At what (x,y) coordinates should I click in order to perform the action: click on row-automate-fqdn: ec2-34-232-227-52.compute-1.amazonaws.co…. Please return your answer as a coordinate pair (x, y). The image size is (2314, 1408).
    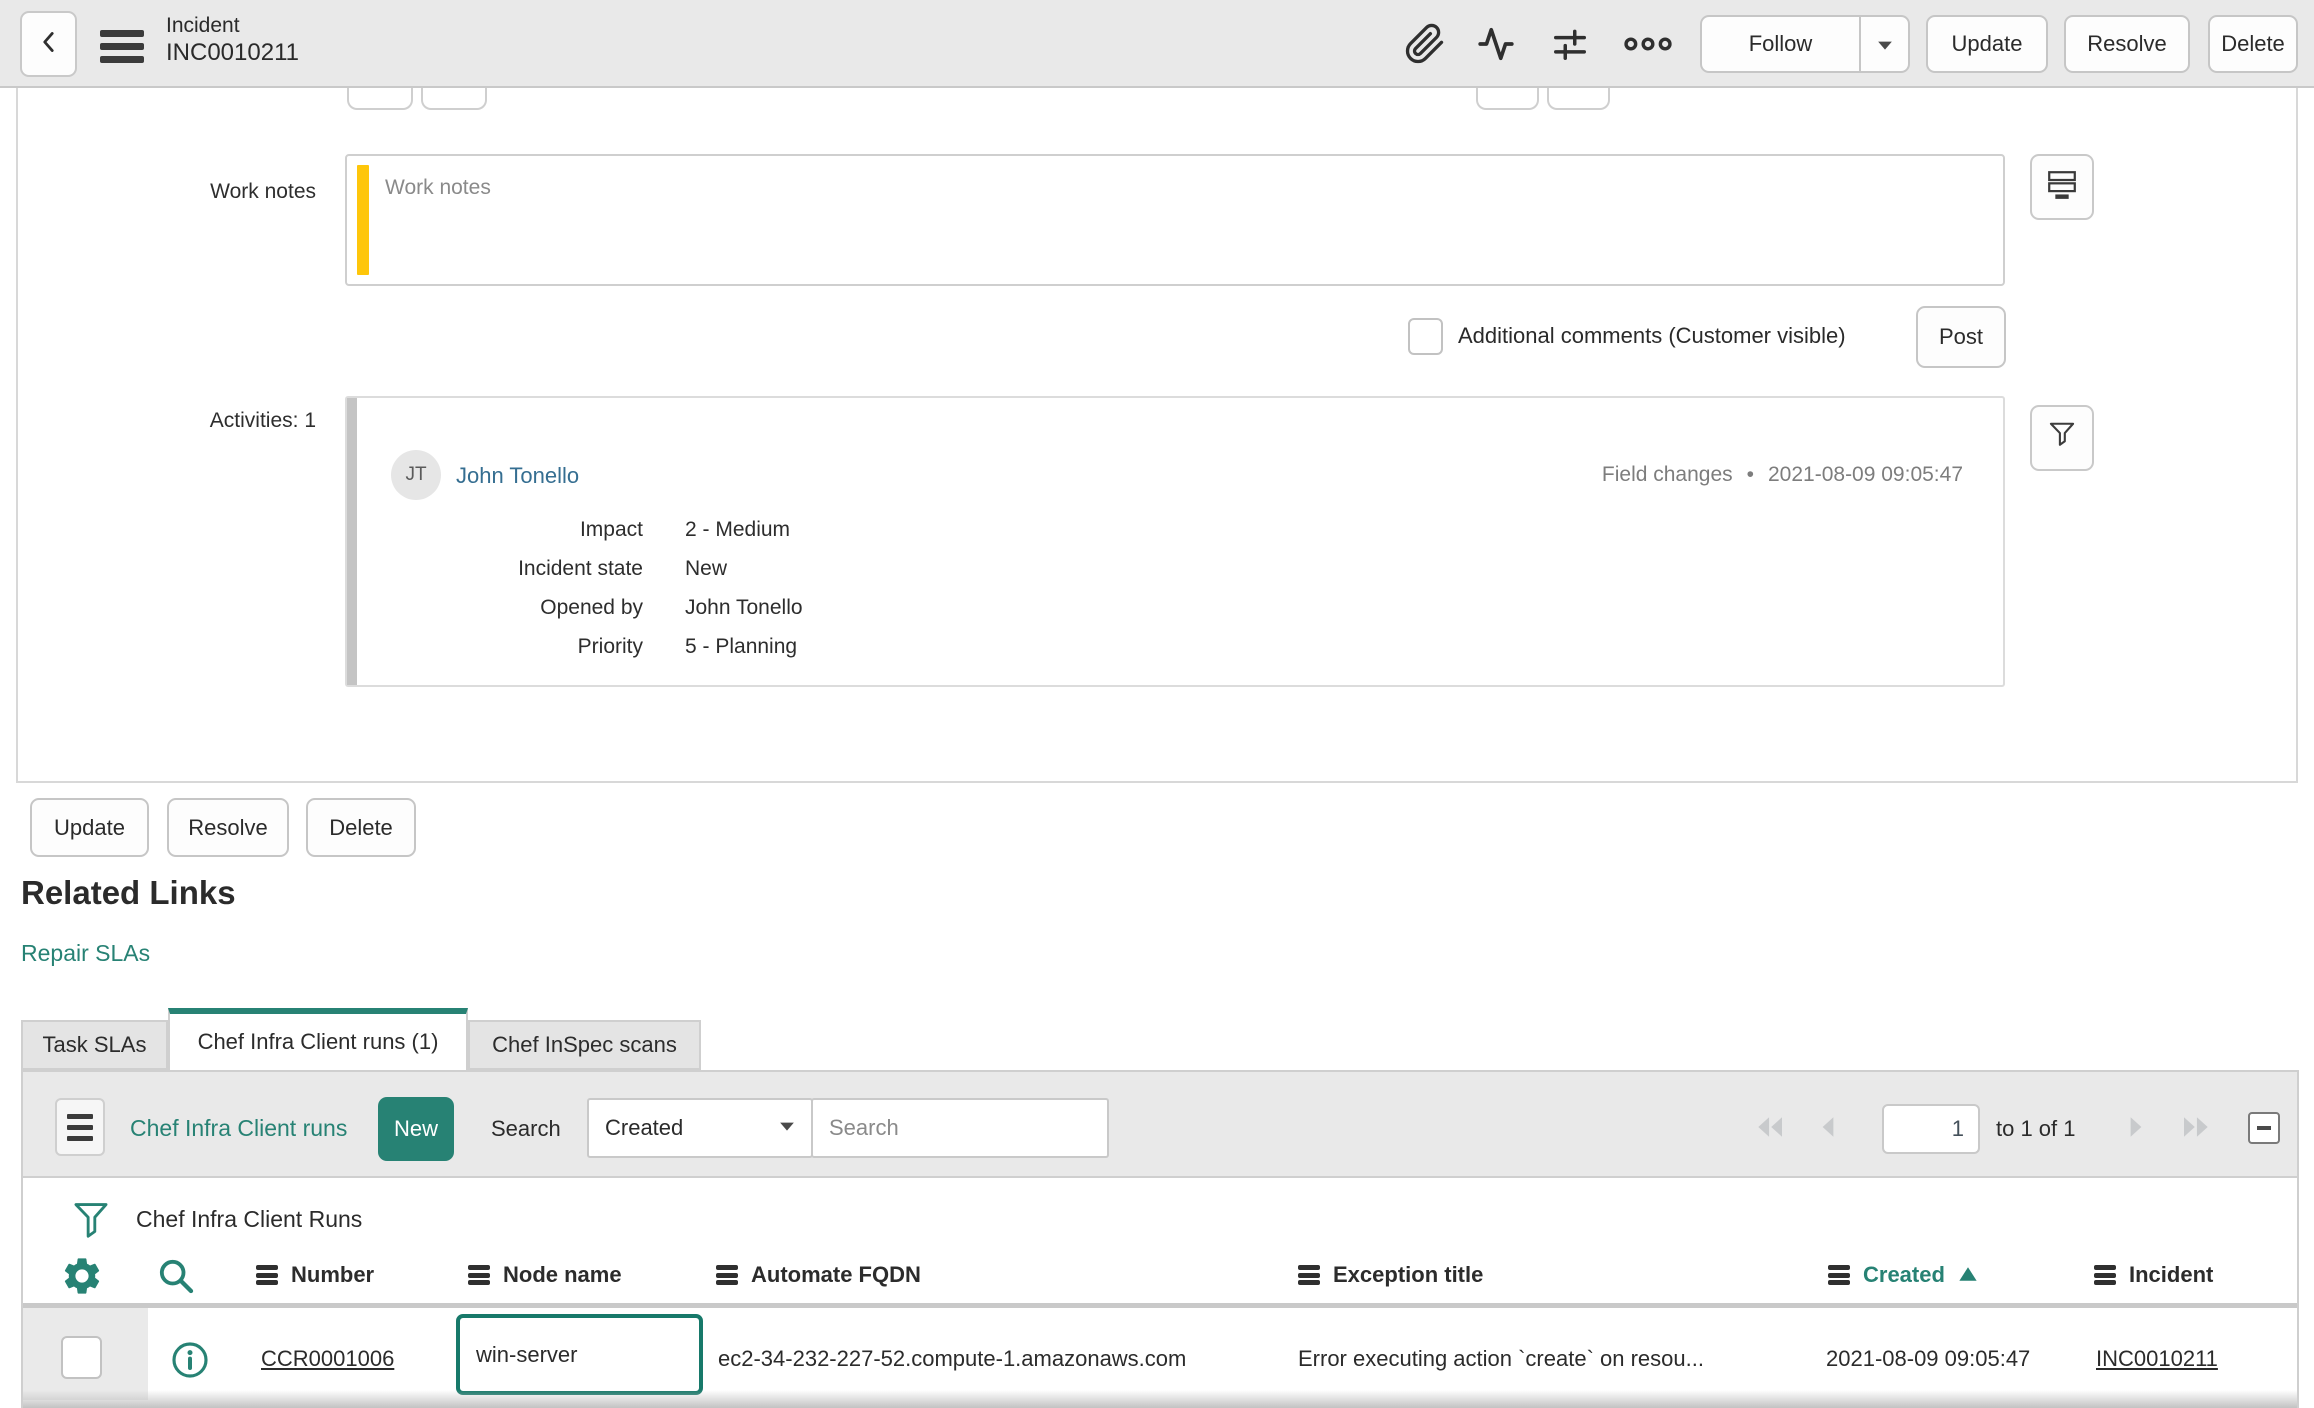
    Looking at the image, I should click on (952, 1358).